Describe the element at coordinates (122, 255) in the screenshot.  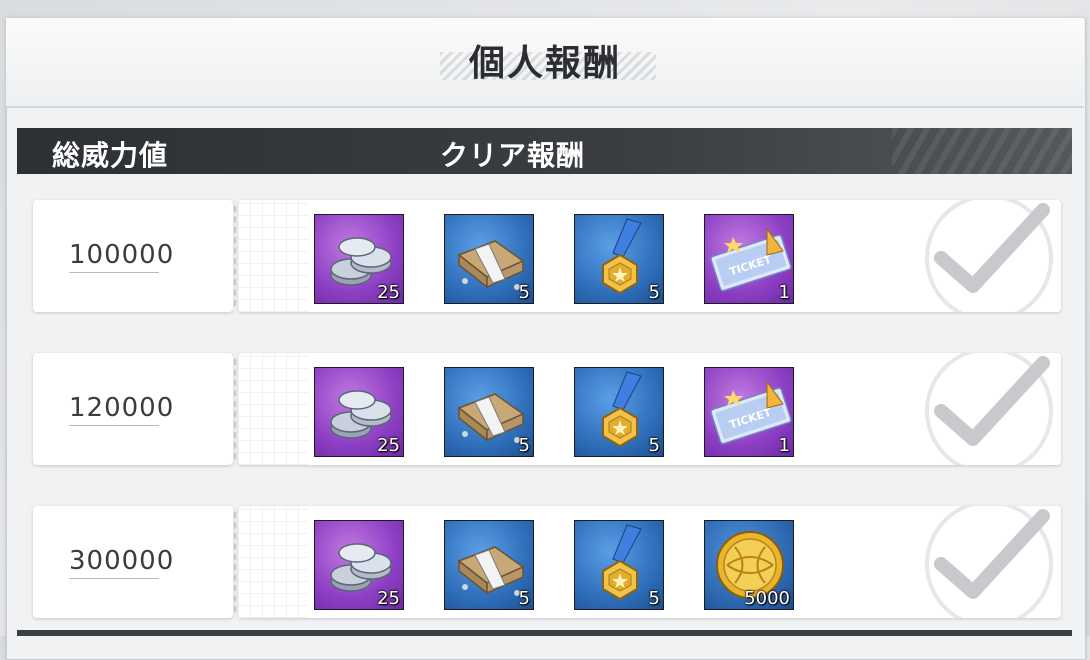
I see `power-value: 100000` at that location.